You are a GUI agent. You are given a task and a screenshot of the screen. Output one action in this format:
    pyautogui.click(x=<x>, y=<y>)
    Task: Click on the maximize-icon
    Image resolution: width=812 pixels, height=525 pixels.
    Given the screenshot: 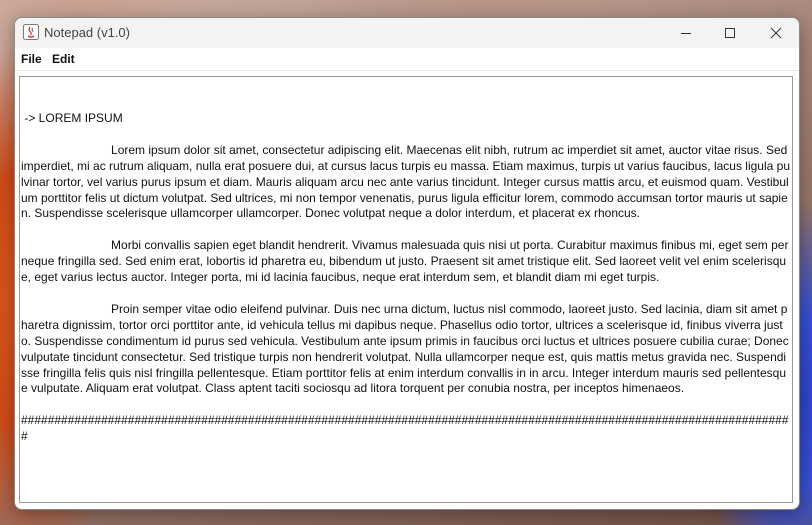 What is the action you would take?
    pyautogui.click(x=730, y=33)
    